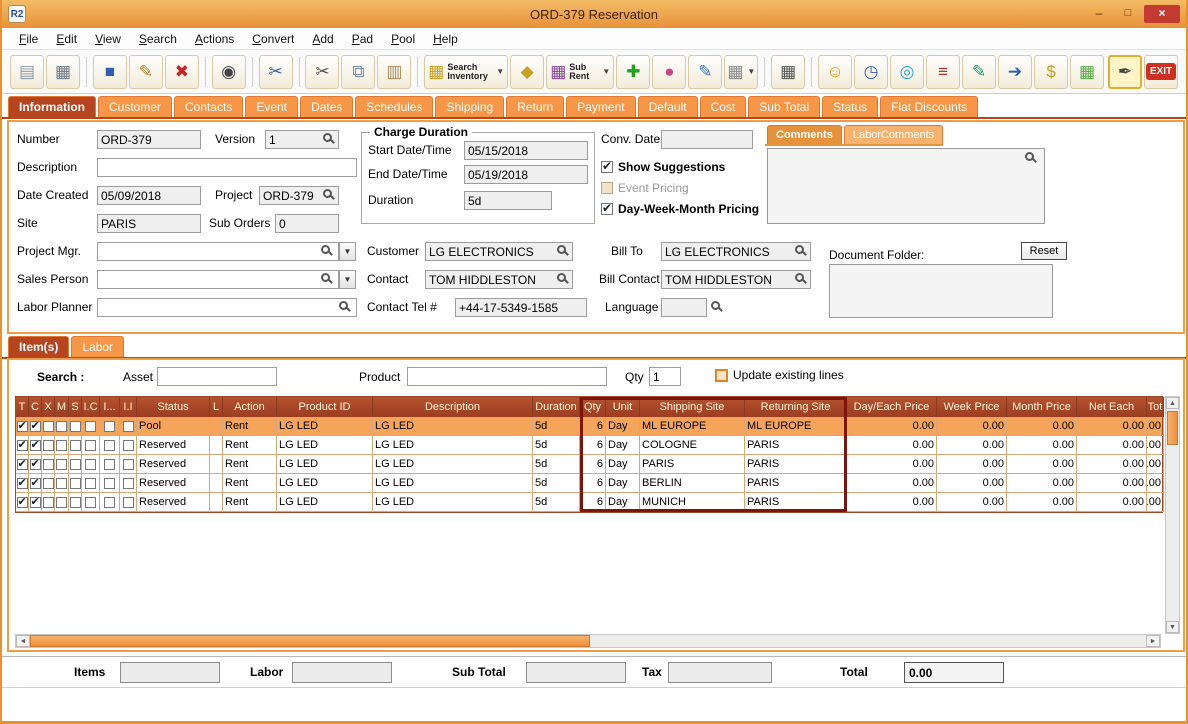 Image resolution: width=1188 pixels, height=724 pixels. Describe the element at coordinates (1029, 156) in the screenshot. I see `comments-search-icon` at that location.